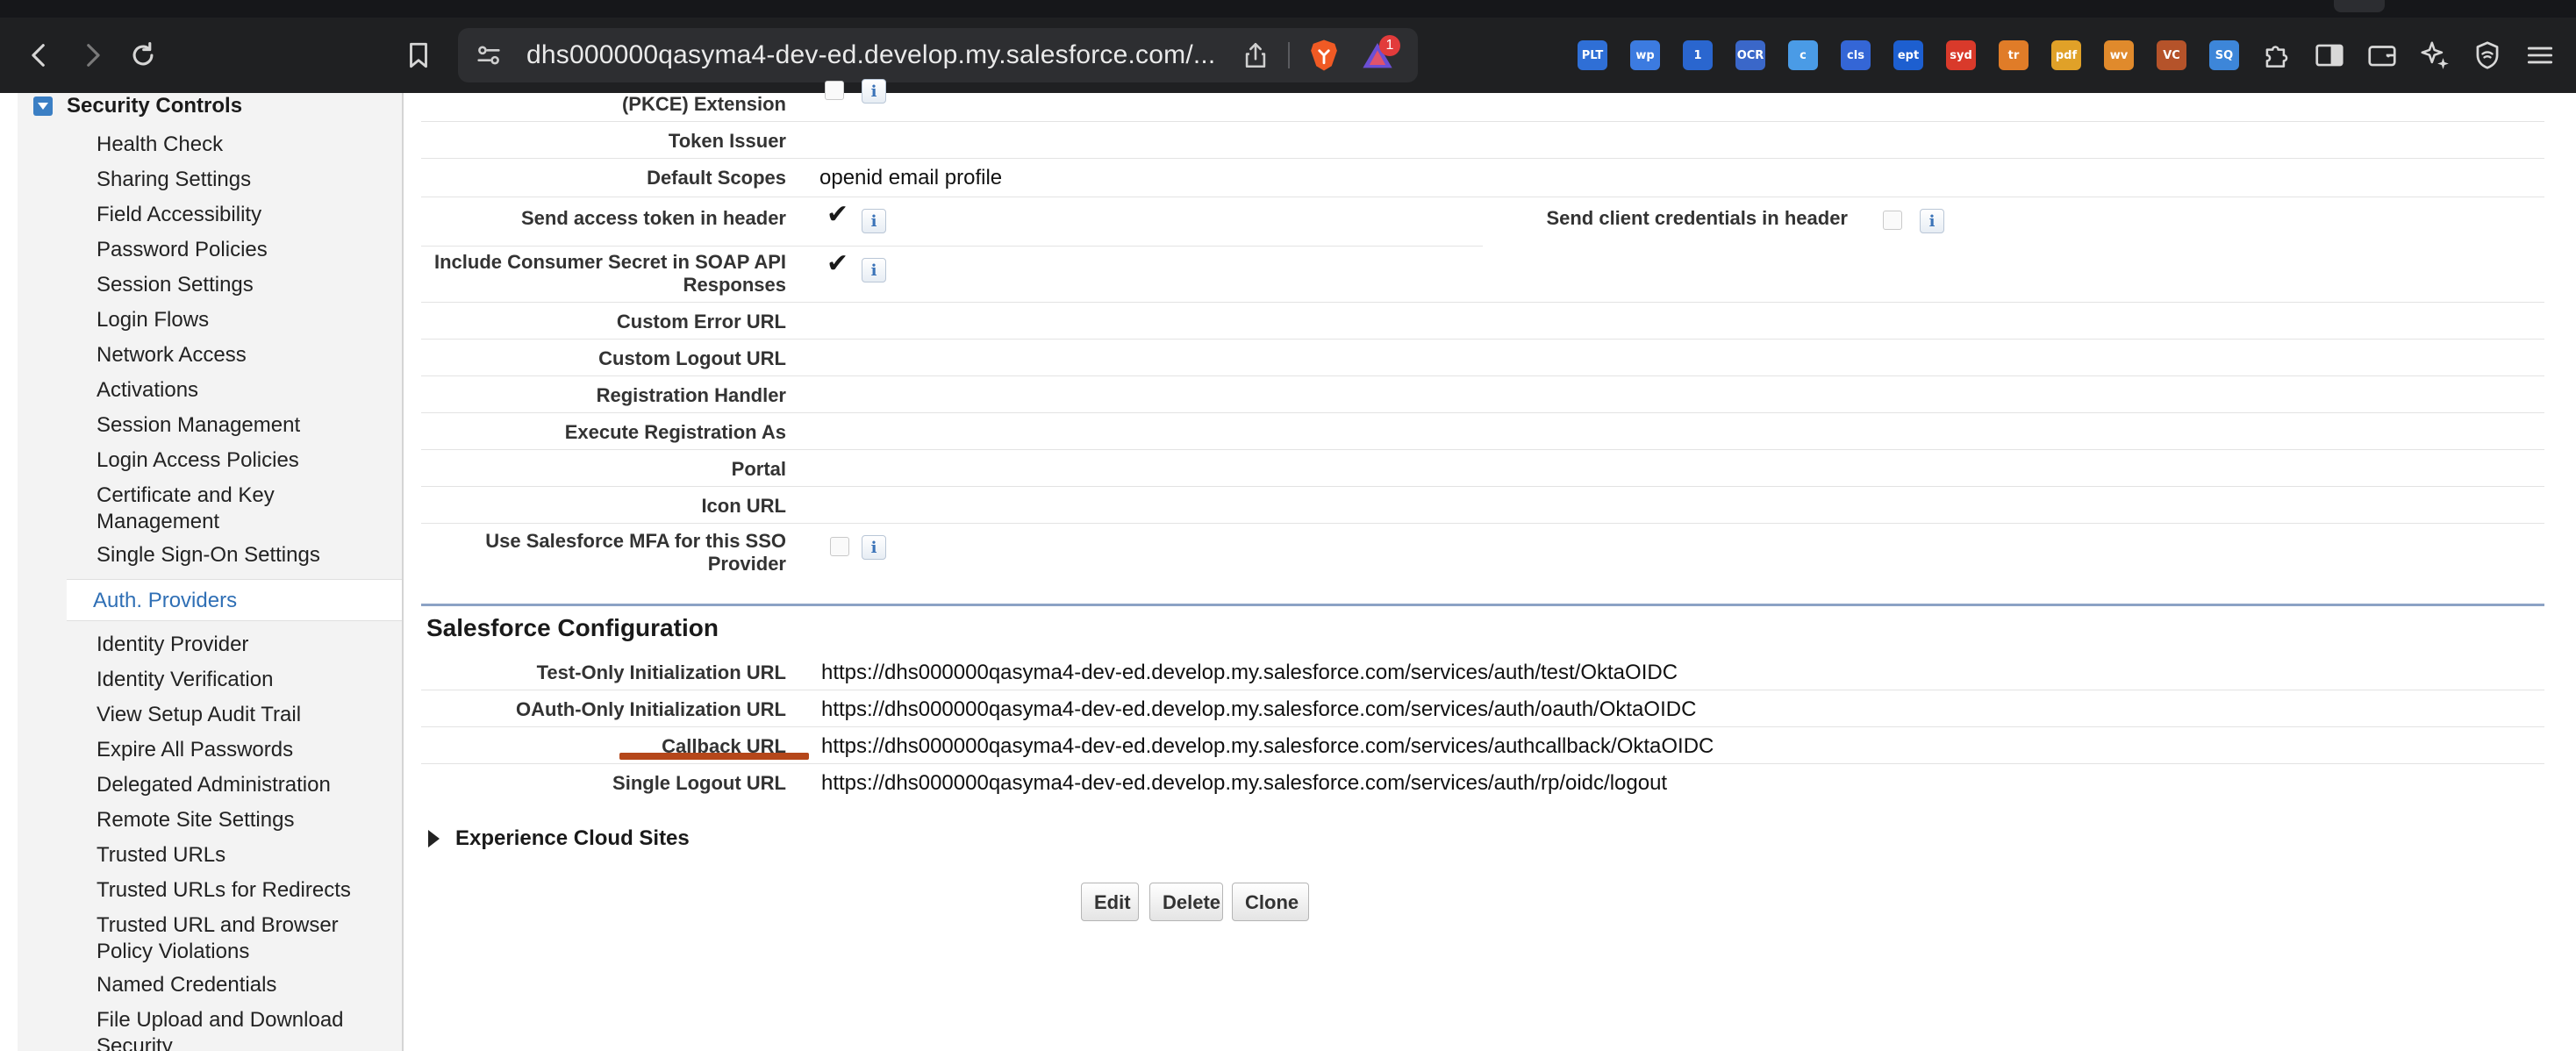  Describe the element at coordinates (241, 285) in the screenshot. I see `sidebar-item-session-settings: Session Settings` at that location.